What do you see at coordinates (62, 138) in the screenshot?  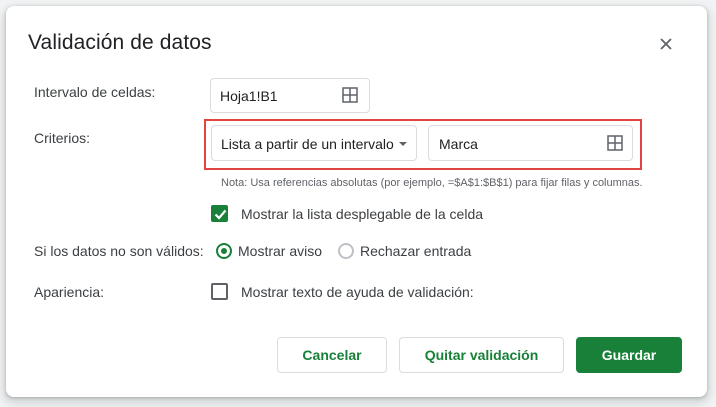 I see `criteria-label: Criterios:` at bounding box center [62, 138].